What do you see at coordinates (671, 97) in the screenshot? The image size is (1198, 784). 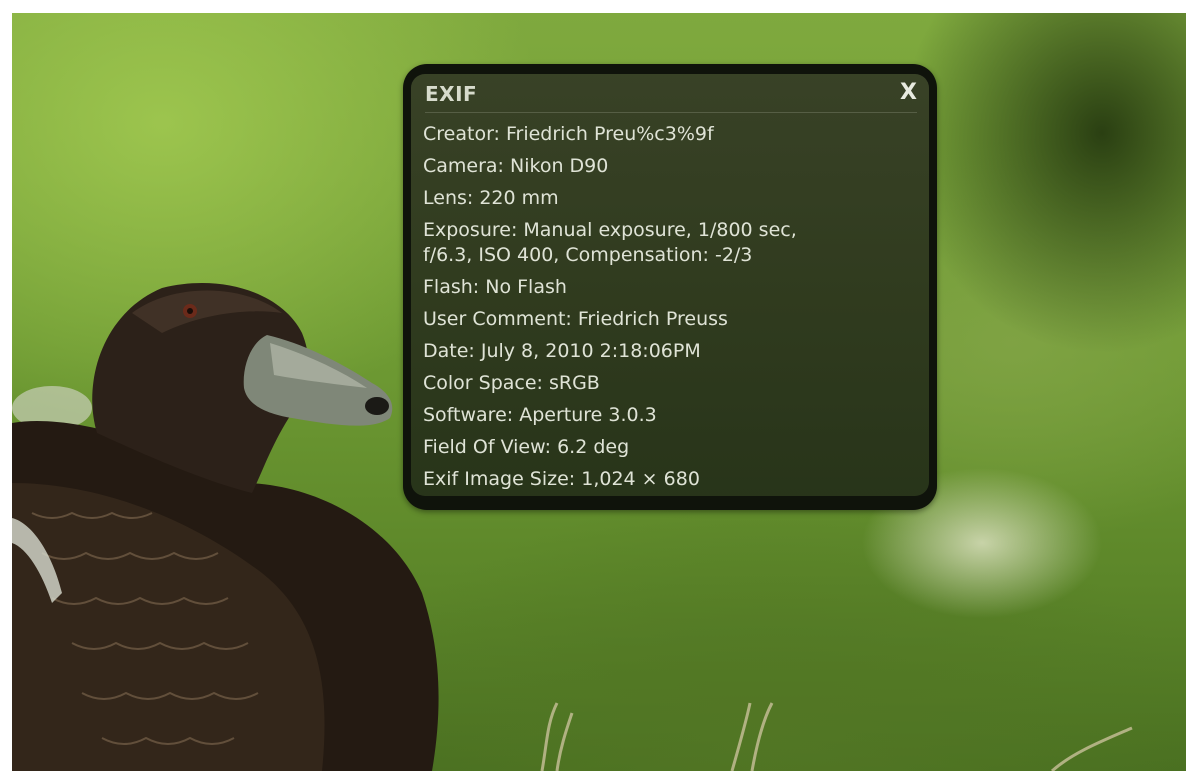 I see `exif-header: EXIF X` at bounding box center [671, 97].